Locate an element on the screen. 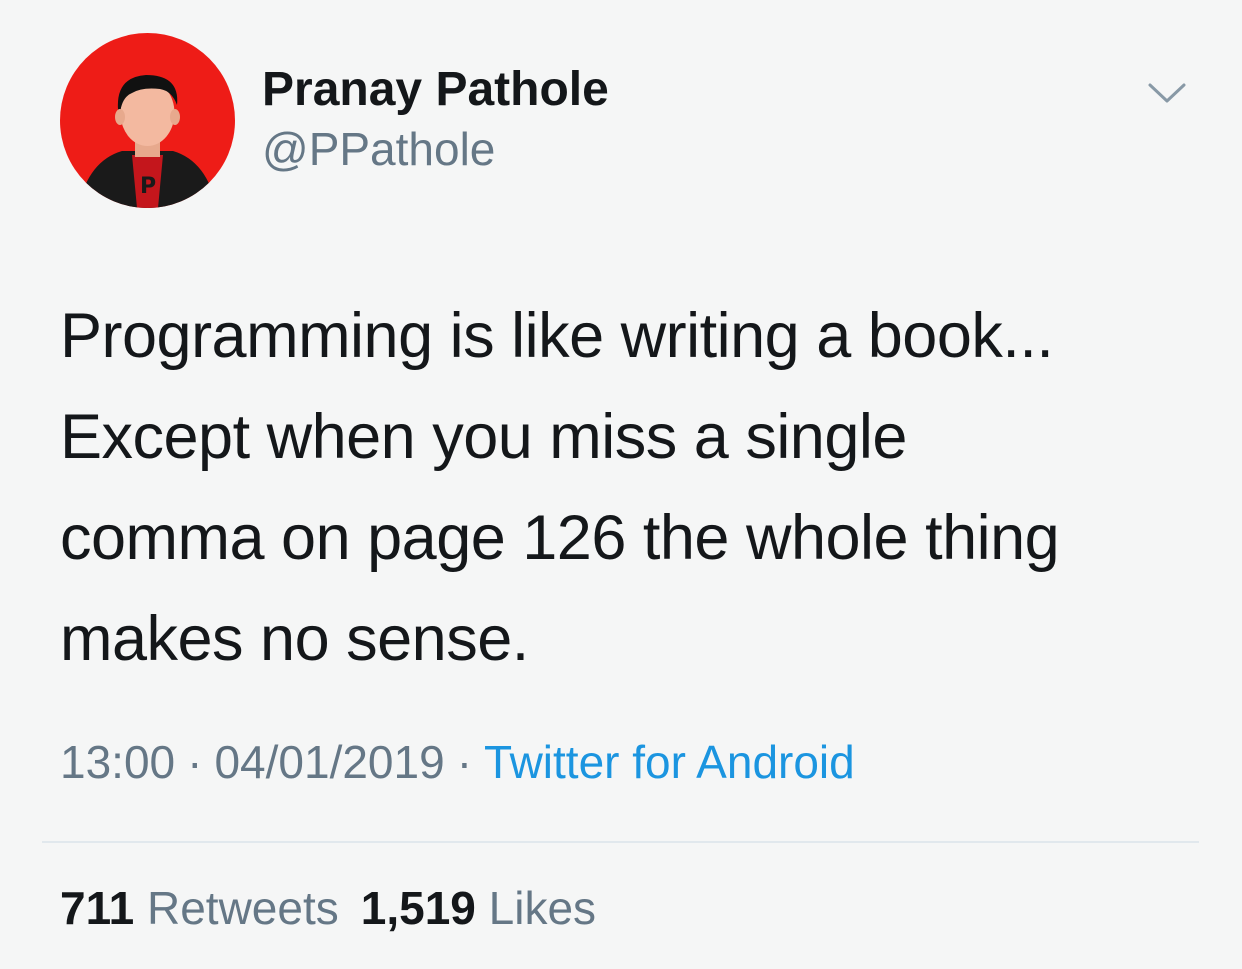 The height and width of the screenshot is (969, 1242). chevron-down-icon is located at coordinates (1167, 93).